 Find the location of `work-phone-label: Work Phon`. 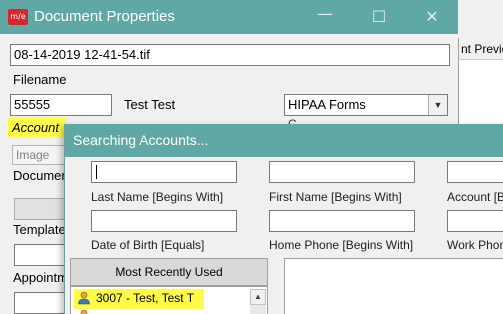

work-phone-label: Work Phon is located at coordinates (475, 245).